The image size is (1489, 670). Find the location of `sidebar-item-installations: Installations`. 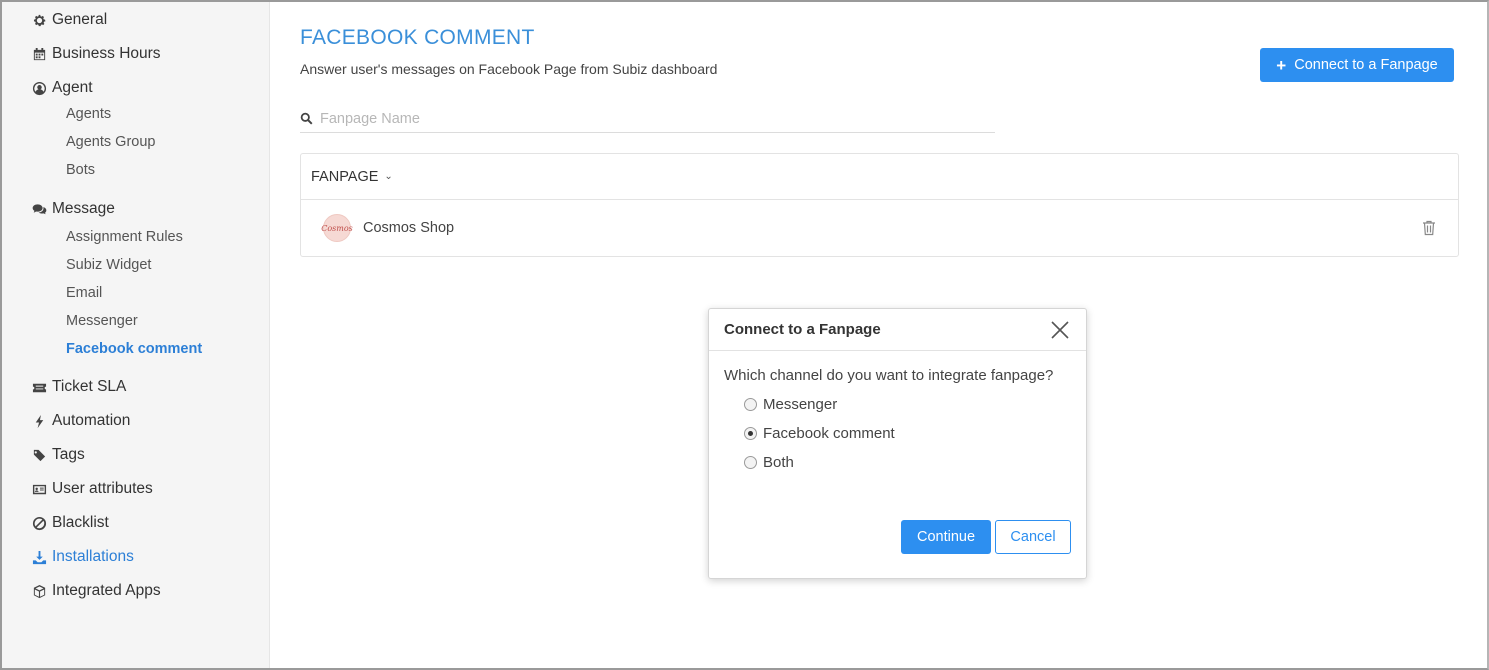

sidebar-item-installations: Installations is located at coordinates (82, 557).